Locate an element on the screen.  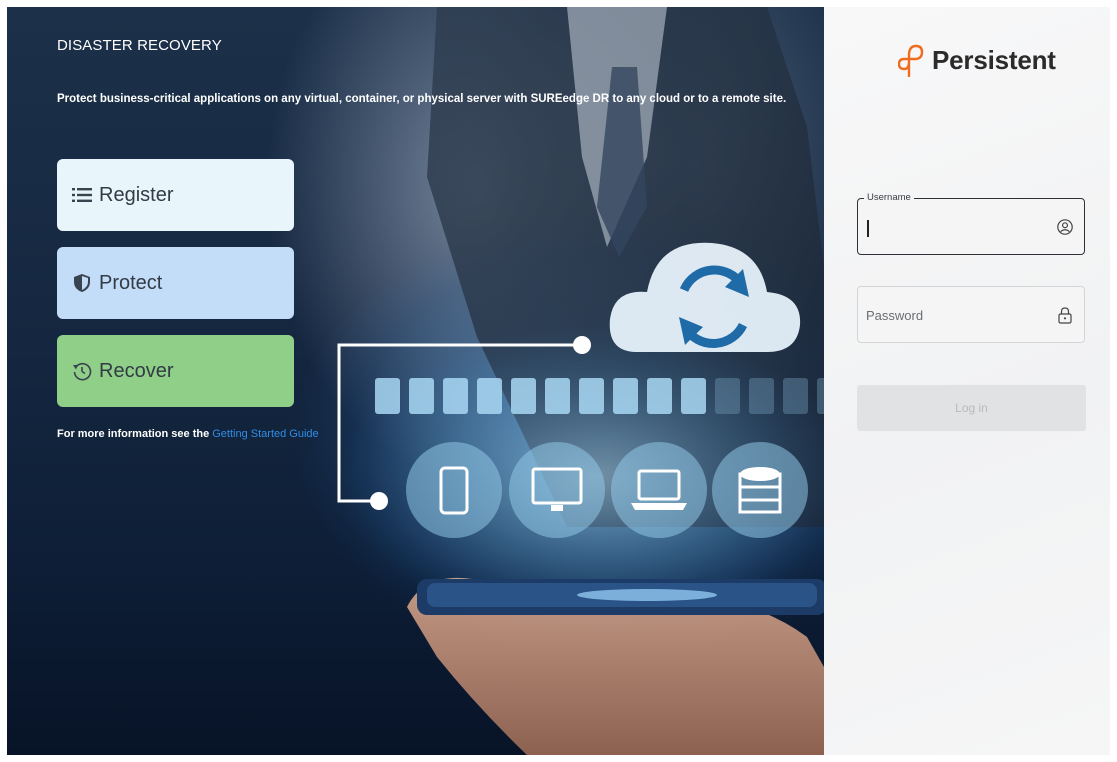
username-input is located at coordinates (956, 227).